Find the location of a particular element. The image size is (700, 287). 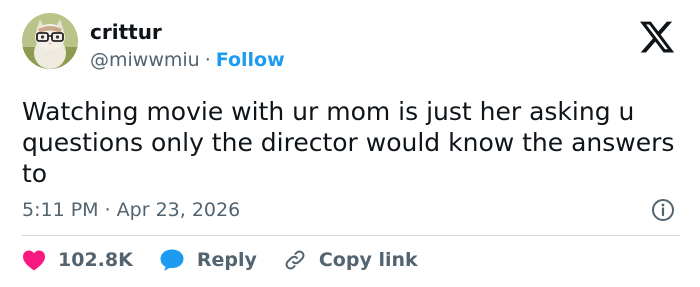

like-count: 102.8K is located at coordinates (95, 260).